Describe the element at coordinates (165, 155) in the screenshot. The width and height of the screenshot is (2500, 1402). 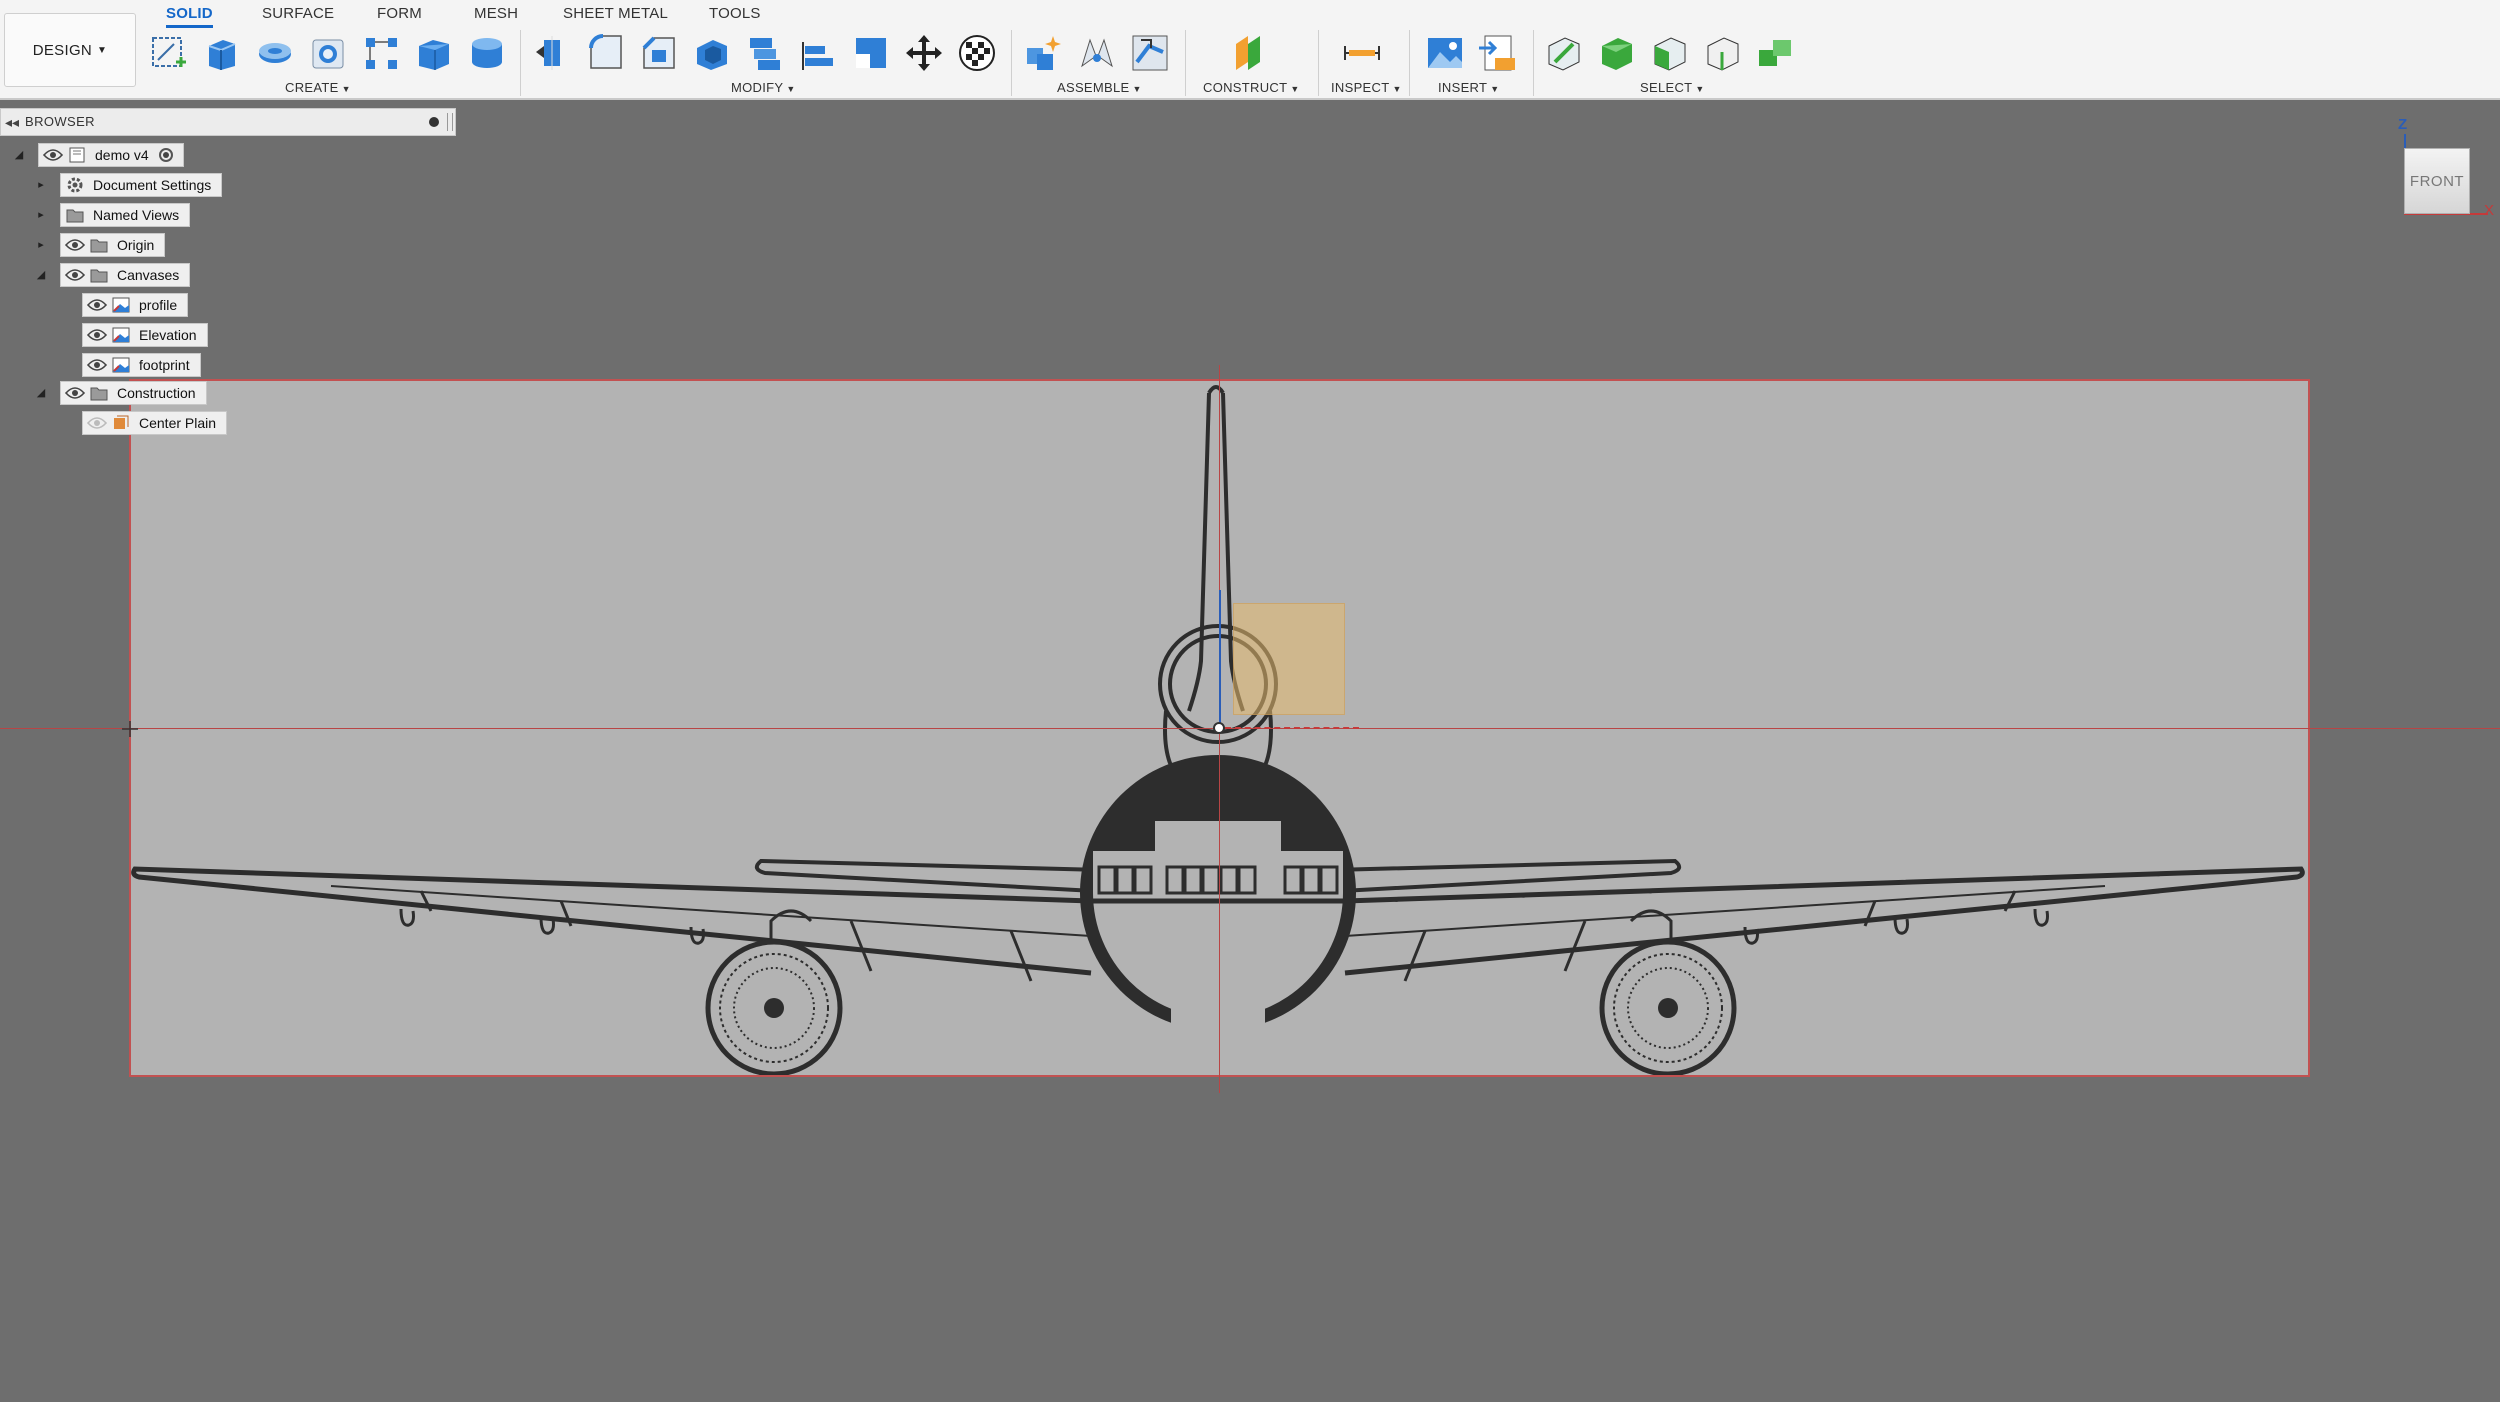
I see `radio-icon` at that location.